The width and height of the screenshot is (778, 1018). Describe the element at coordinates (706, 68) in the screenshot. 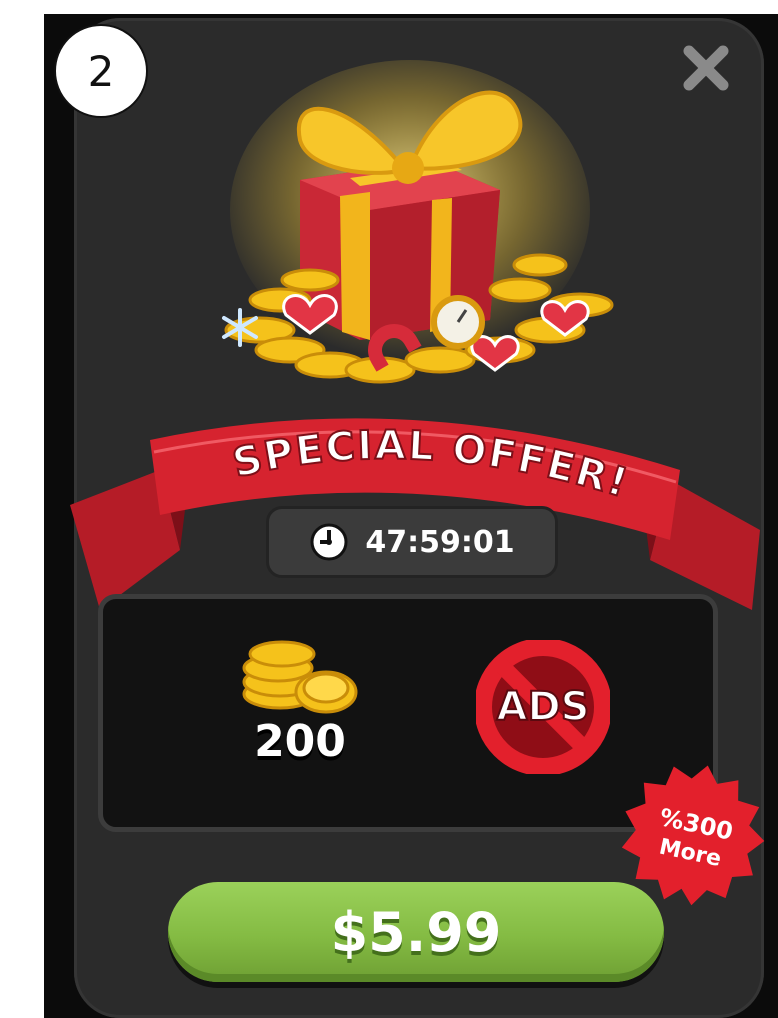

I see `close-icon` at that location.